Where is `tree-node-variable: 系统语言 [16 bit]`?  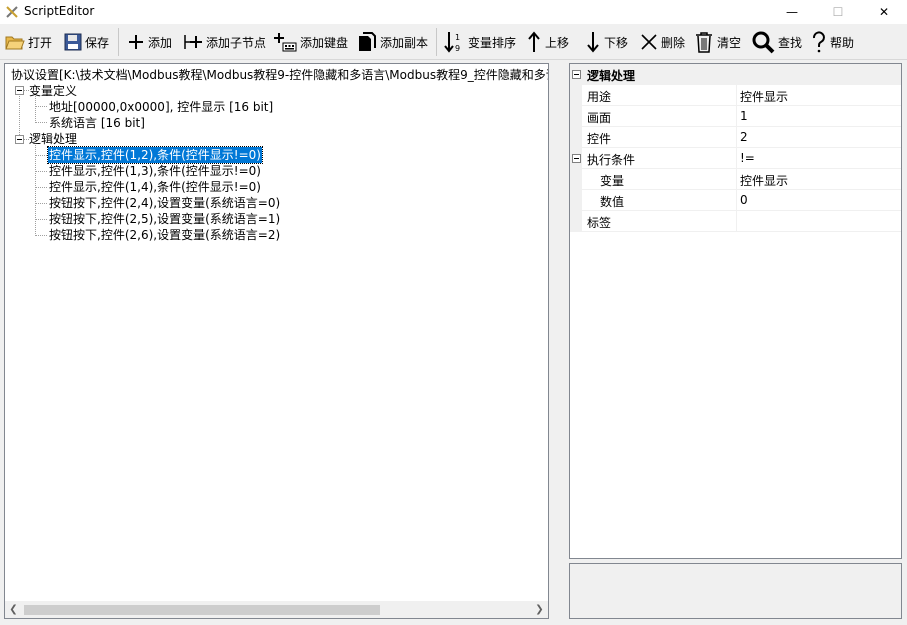 tree-node-variable: 系统语言 [16 bit] is located at coordinates (97, 123).